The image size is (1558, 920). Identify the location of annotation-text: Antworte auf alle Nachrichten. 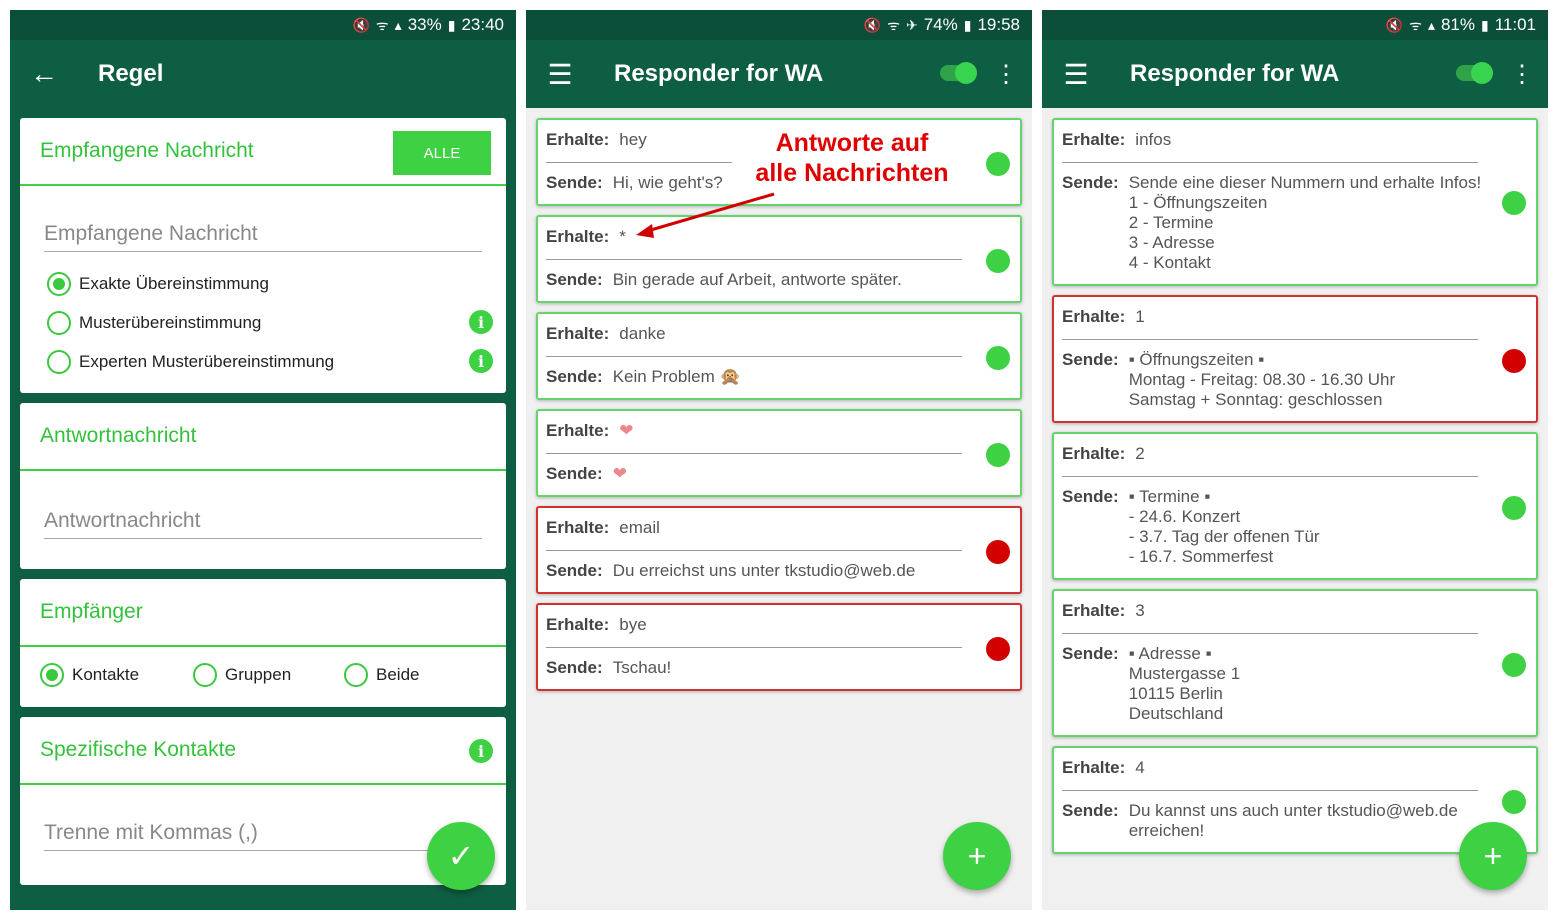
(852, 158).